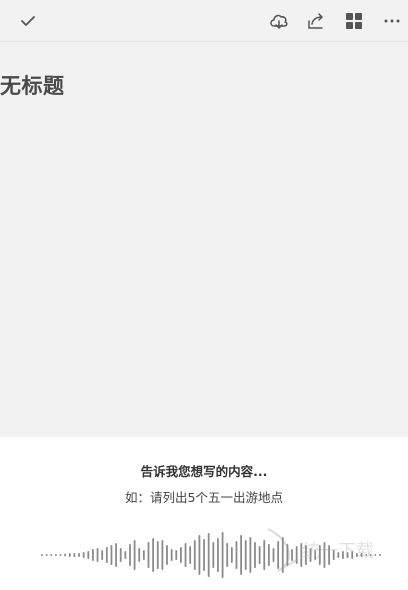  I want to click on share-icon, so click(316, 21).